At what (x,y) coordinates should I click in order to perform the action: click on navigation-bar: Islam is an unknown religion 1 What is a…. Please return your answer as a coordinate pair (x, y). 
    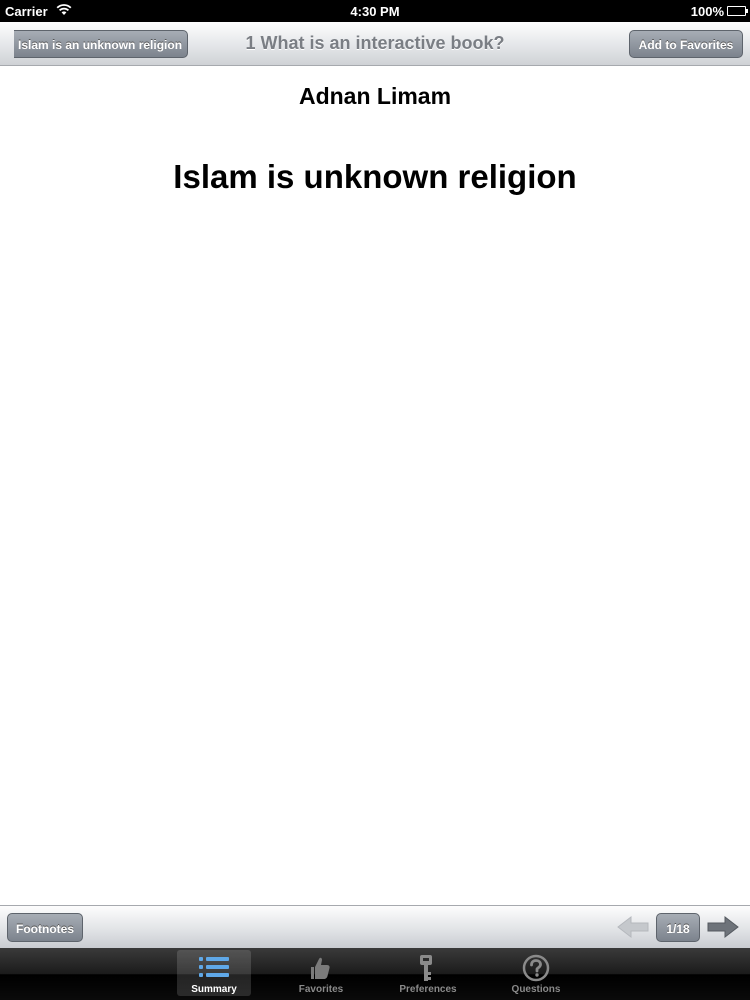
    Looking at the image, I should click on (375, 44).